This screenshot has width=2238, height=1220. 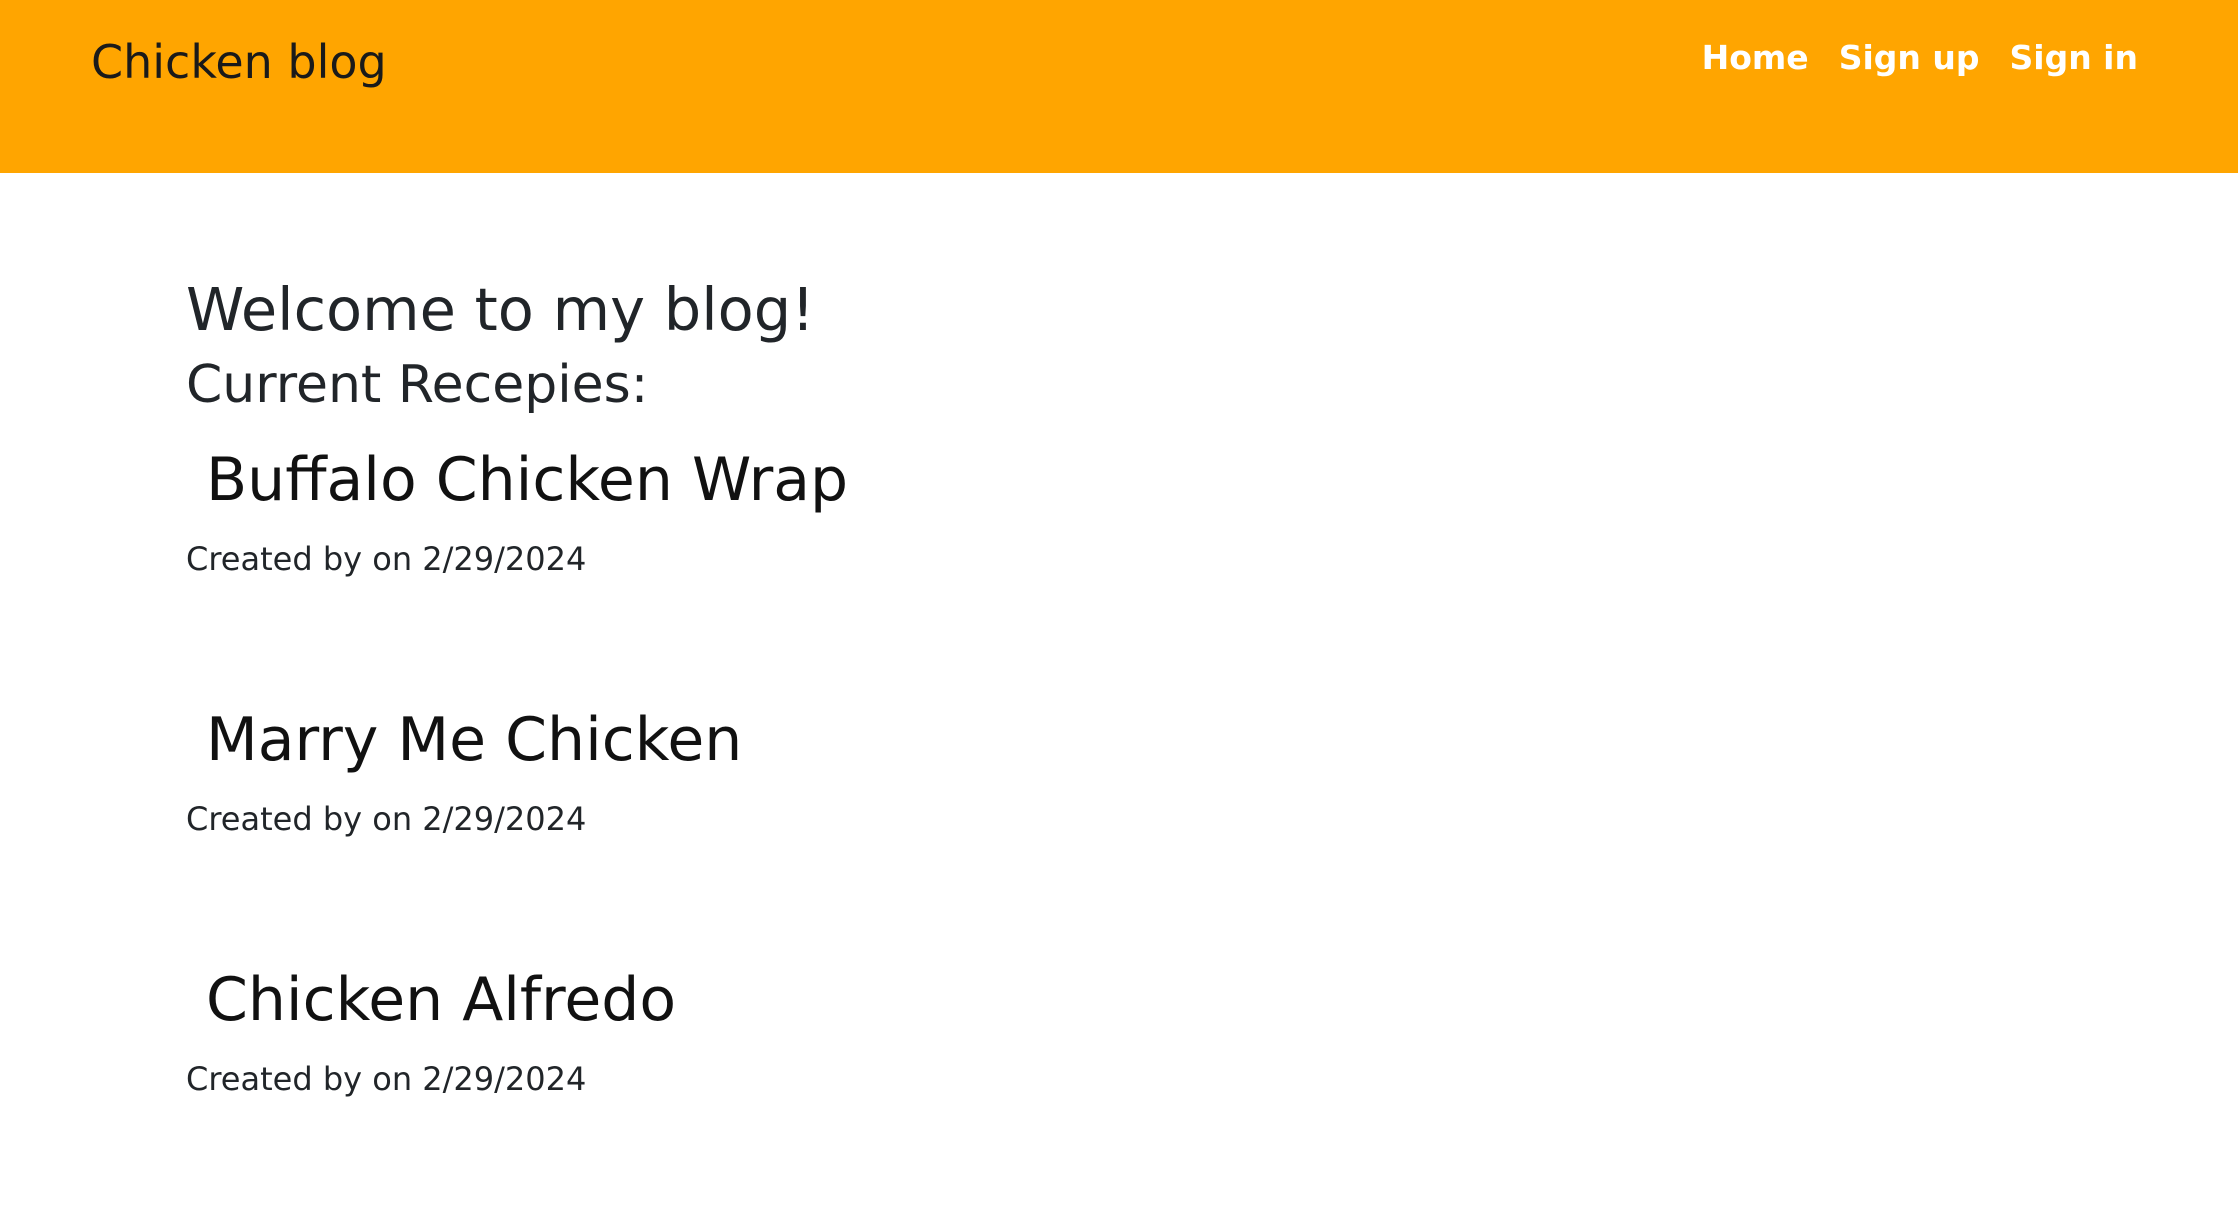 I want to click on navbar: Chicken blog Home Sign up Sign in, so click(x=1119, y=86).